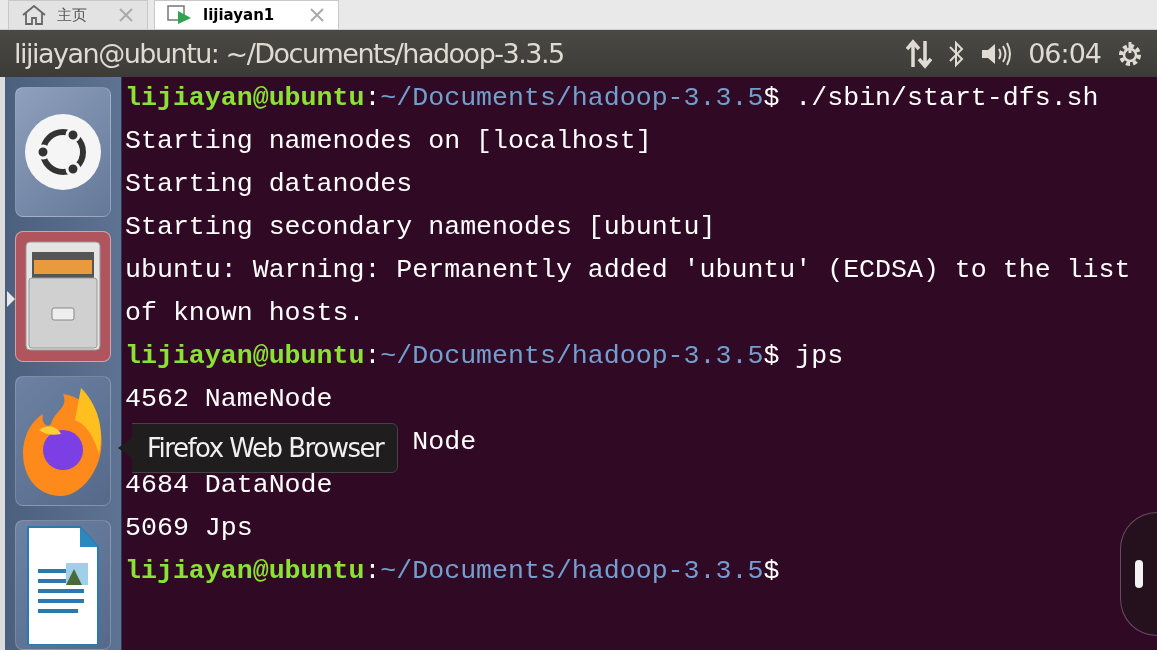 The image size is (1157, 650). I want to click on tab: 主页, so click(78, 14).